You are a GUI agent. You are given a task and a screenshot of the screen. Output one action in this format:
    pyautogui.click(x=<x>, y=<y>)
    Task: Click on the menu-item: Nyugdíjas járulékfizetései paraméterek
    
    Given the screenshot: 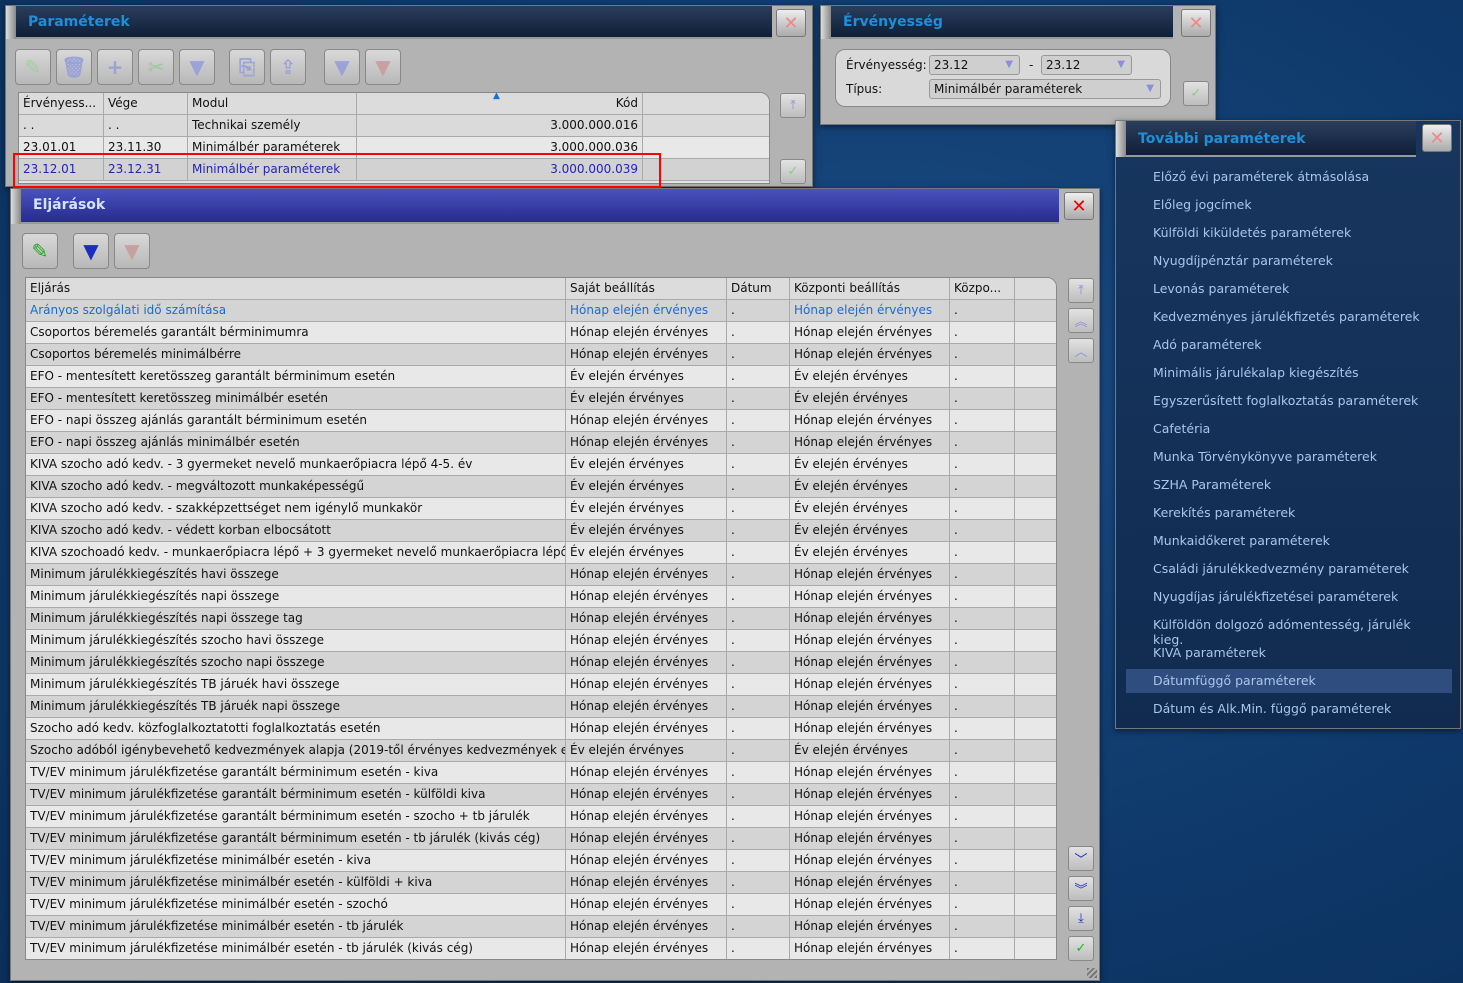 What is the action you would take?
    pyautogui.click(x=1289, y=597)
    